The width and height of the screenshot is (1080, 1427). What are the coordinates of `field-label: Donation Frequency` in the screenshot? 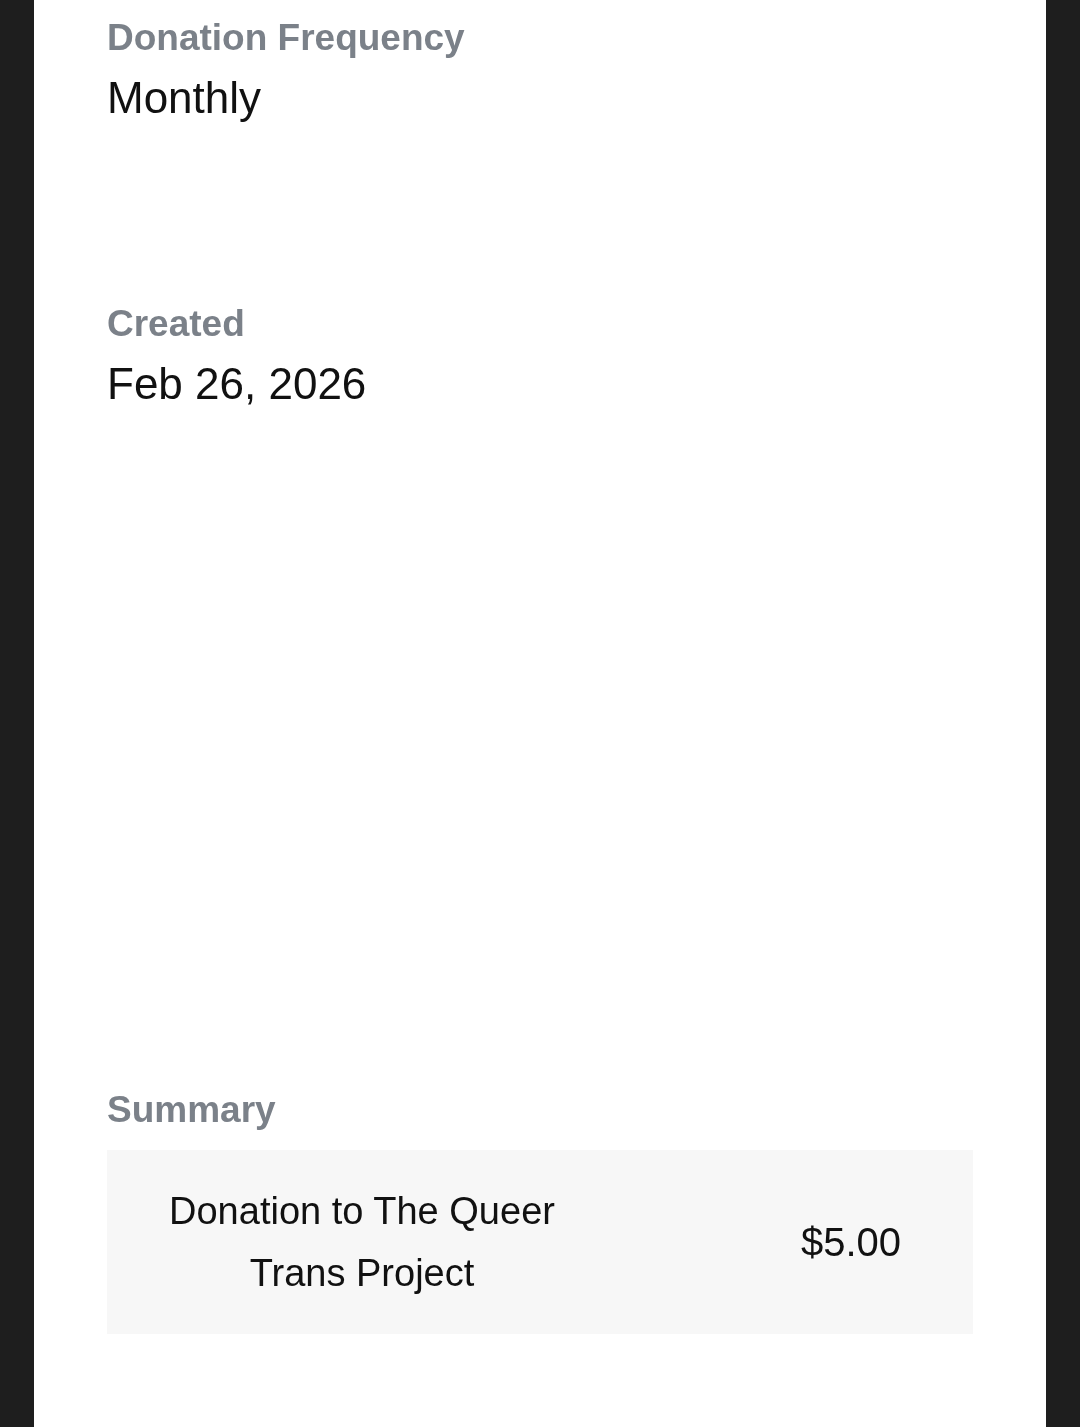 It's located at (286, 38).